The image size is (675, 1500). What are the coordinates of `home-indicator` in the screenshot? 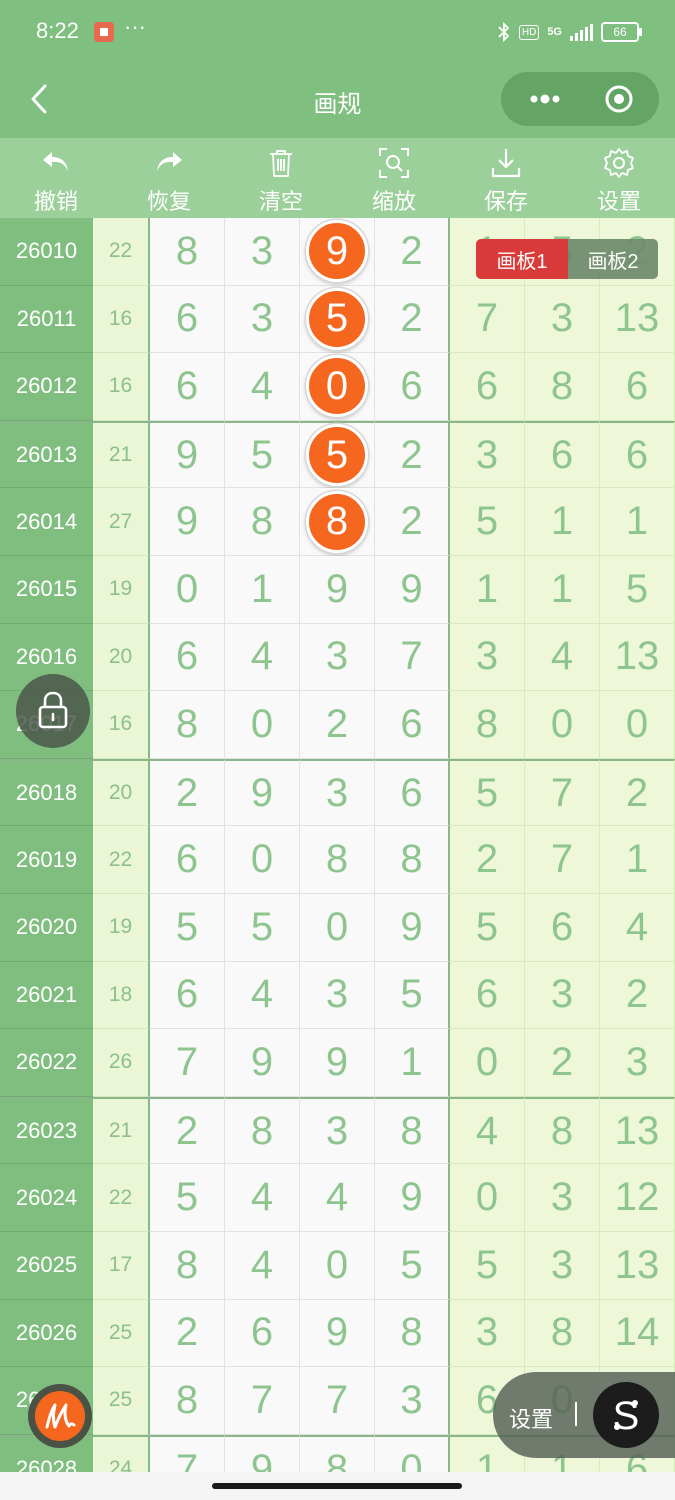 It's located at (337, 1486).